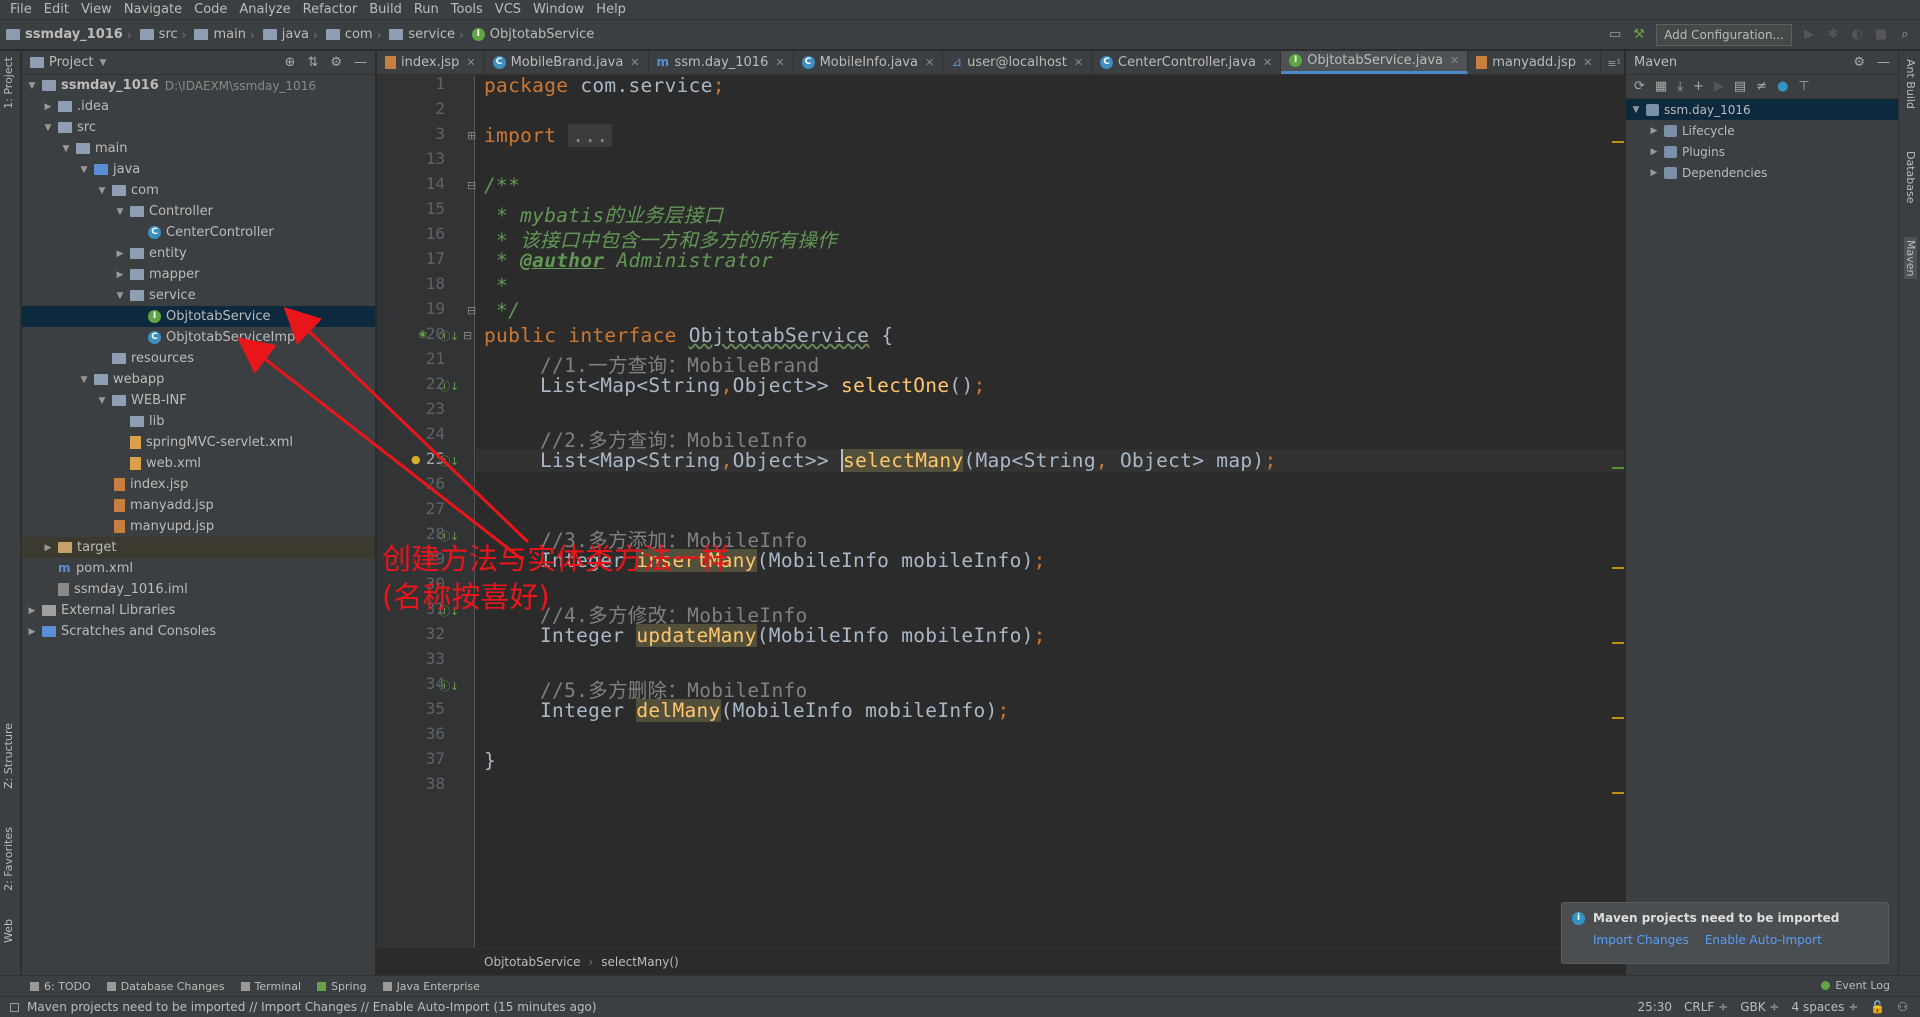 The height and width of the screenshot is (1017, 1920). Describe the element at coordinates (198, 316) in the screenshot. I see `tree-item-objtotabservice: I ObjtotabService` at that location.